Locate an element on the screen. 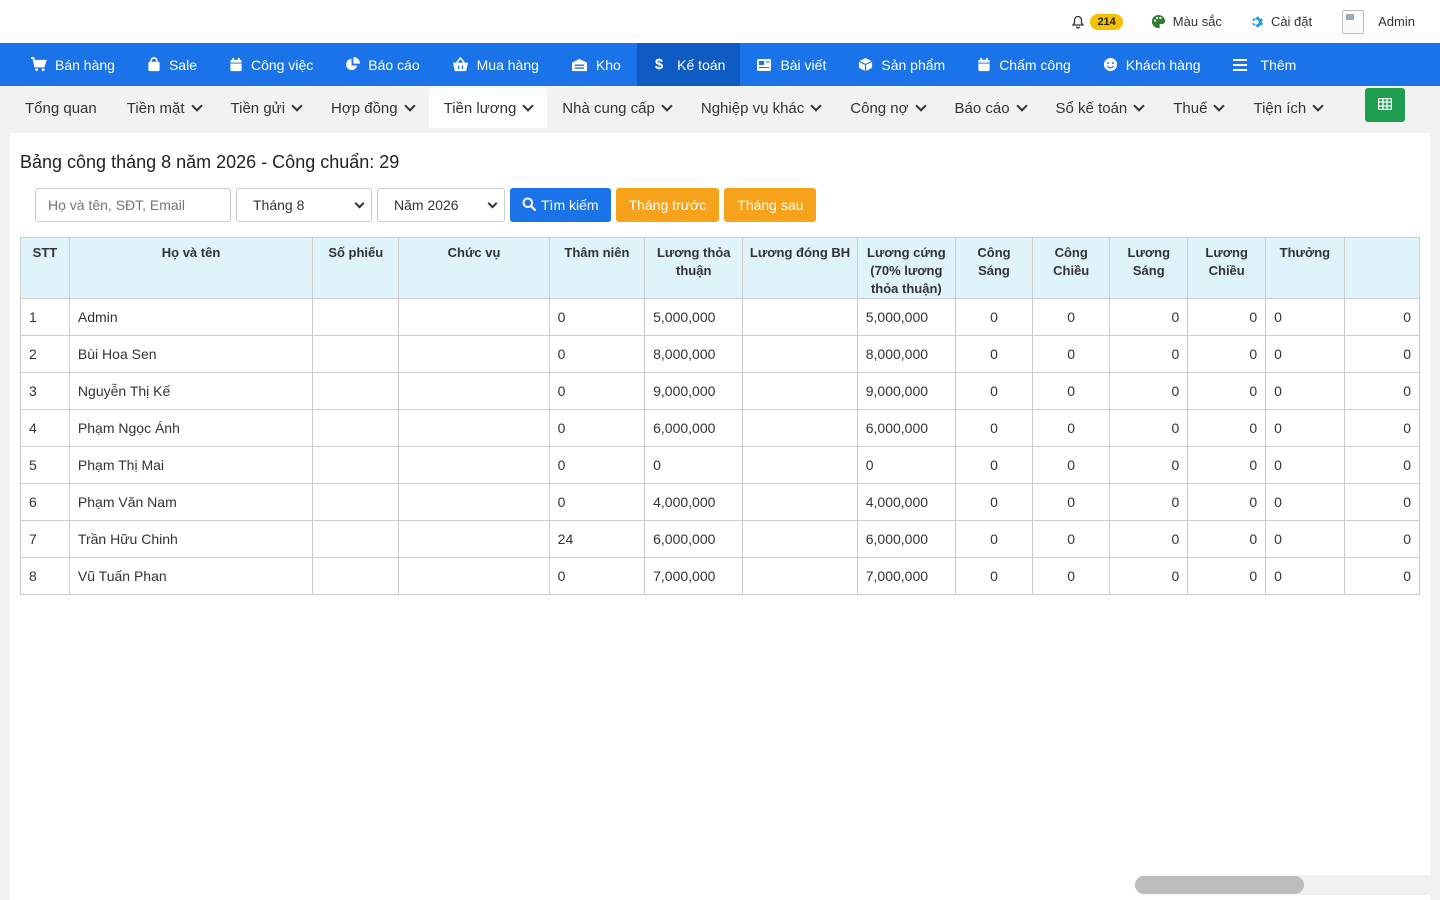 The height and width of the screenshot is (900, 1440). year-select: Năm 2026 is located at coordinates (441, 205).